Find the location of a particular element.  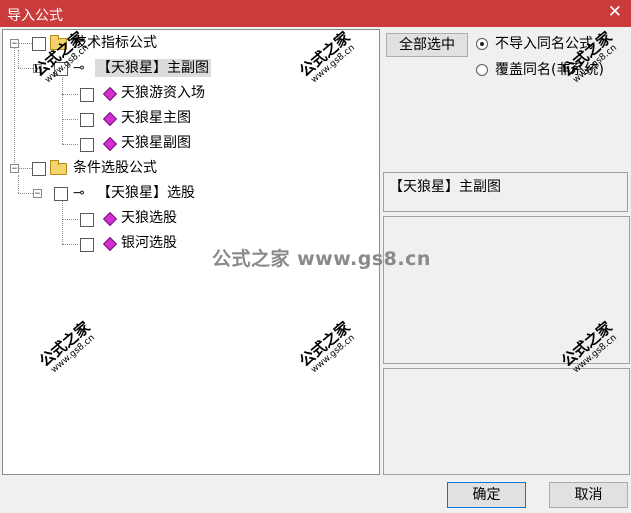

formula-info-box: 【天狼星】主副图 is located at coordinates (505, 192).